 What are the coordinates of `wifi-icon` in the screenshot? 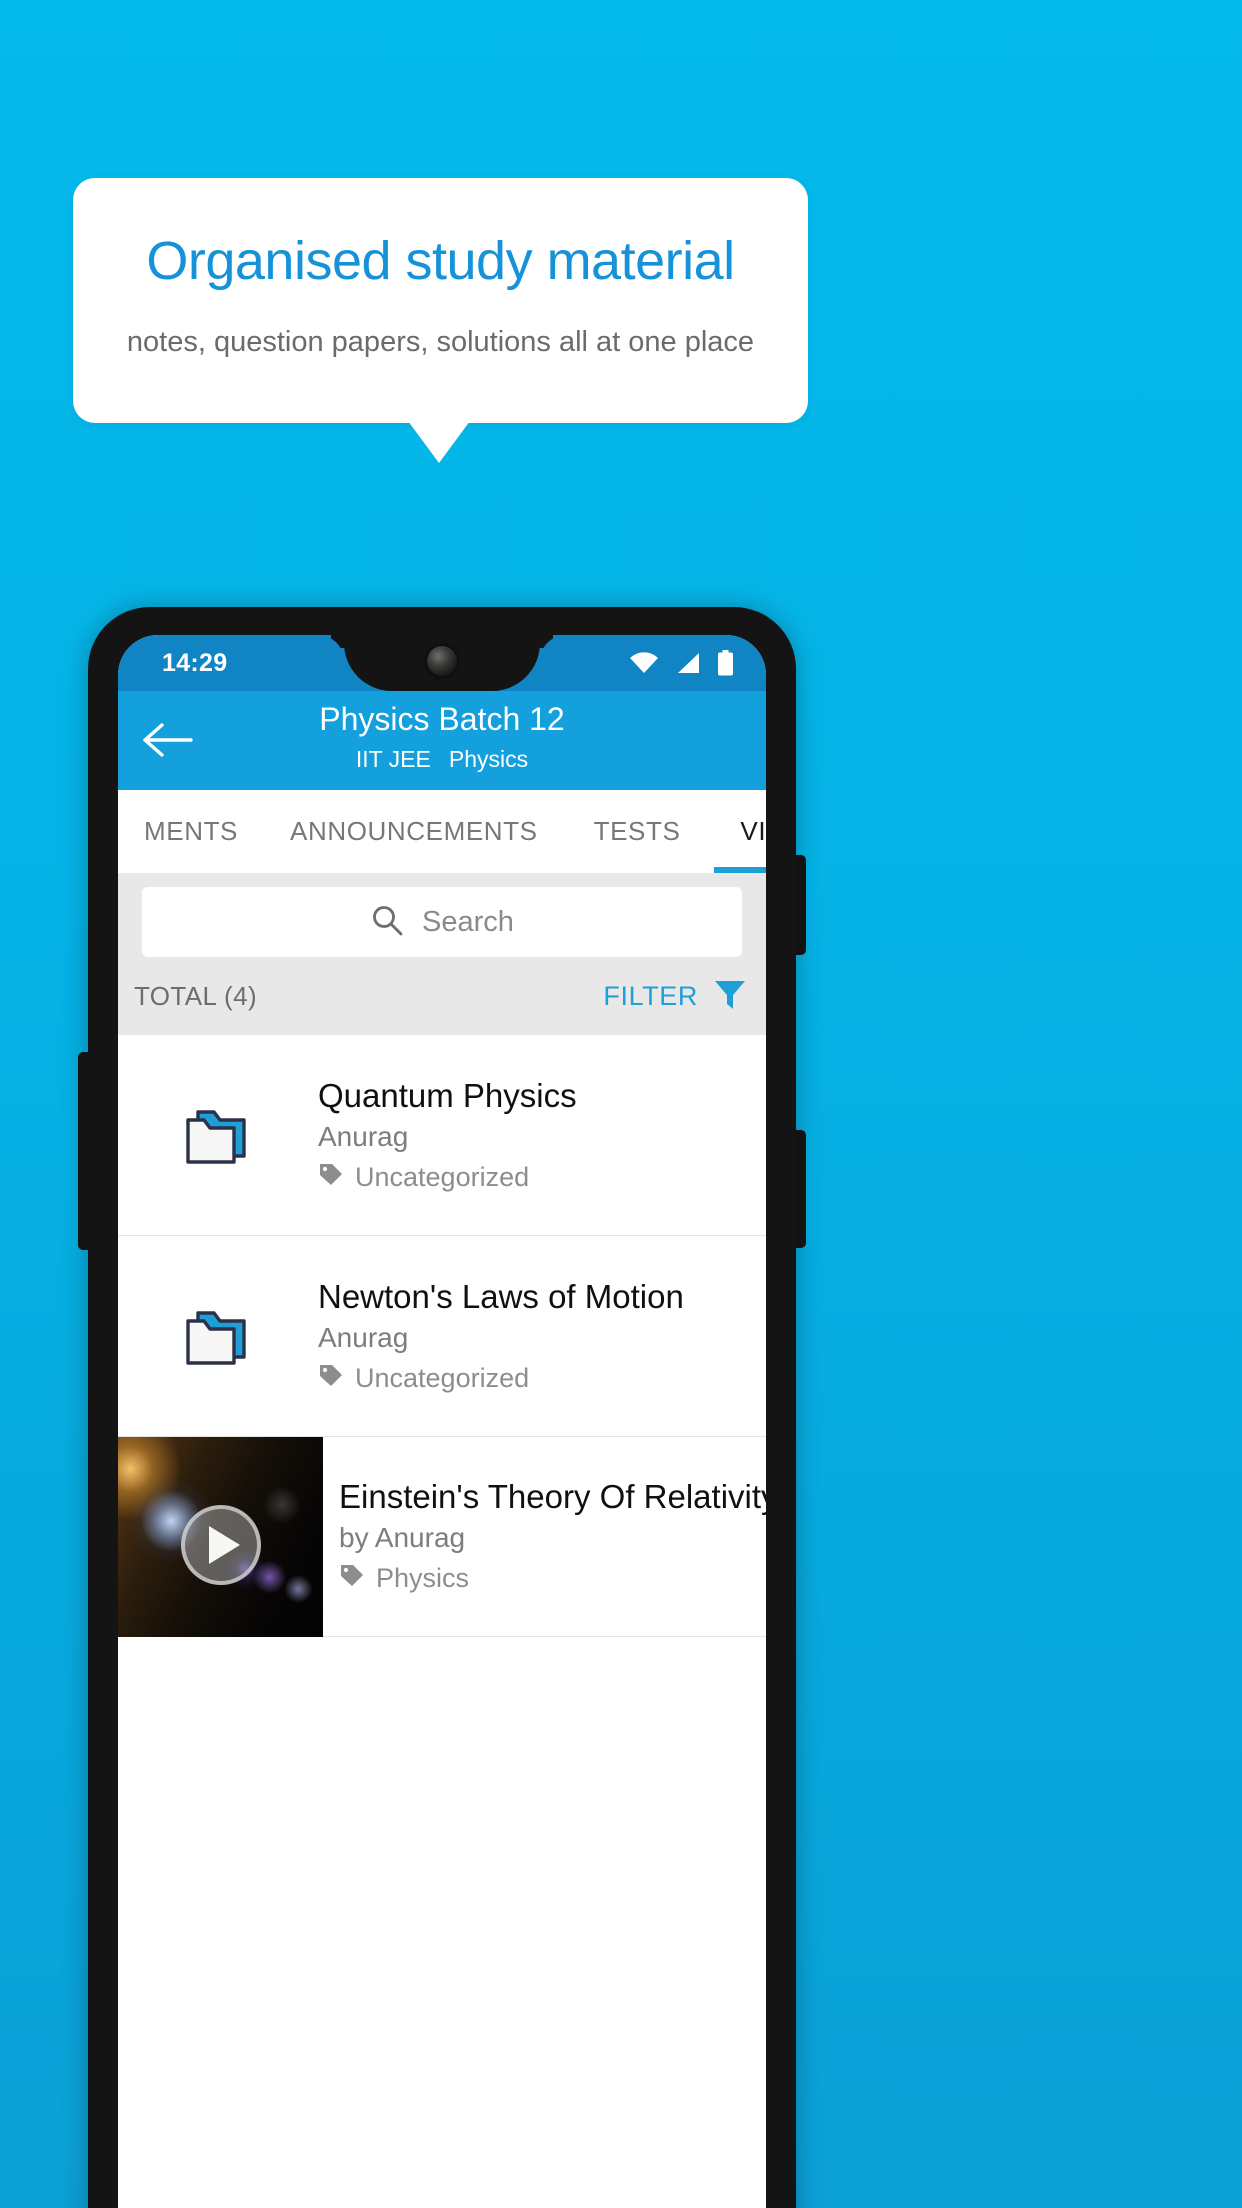 It's located at (644, 665).